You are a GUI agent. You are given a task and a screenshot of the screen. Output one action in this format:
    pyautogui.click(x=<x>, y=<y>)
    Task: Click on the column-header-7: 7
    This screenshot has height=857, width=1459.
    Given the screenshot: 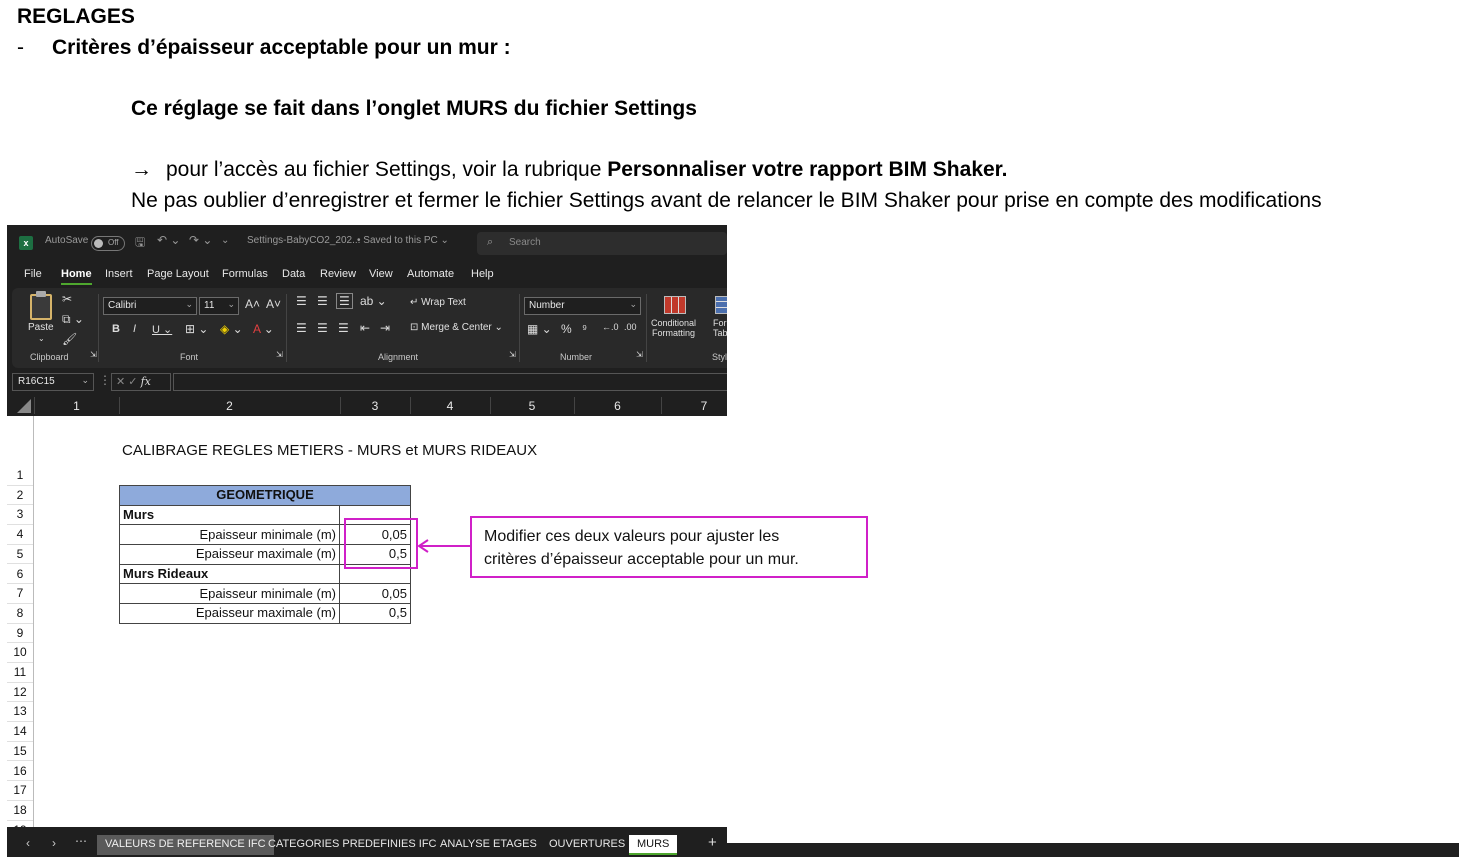 What is the action you would take?
    pyautogui.click(x=694, y=406)
    